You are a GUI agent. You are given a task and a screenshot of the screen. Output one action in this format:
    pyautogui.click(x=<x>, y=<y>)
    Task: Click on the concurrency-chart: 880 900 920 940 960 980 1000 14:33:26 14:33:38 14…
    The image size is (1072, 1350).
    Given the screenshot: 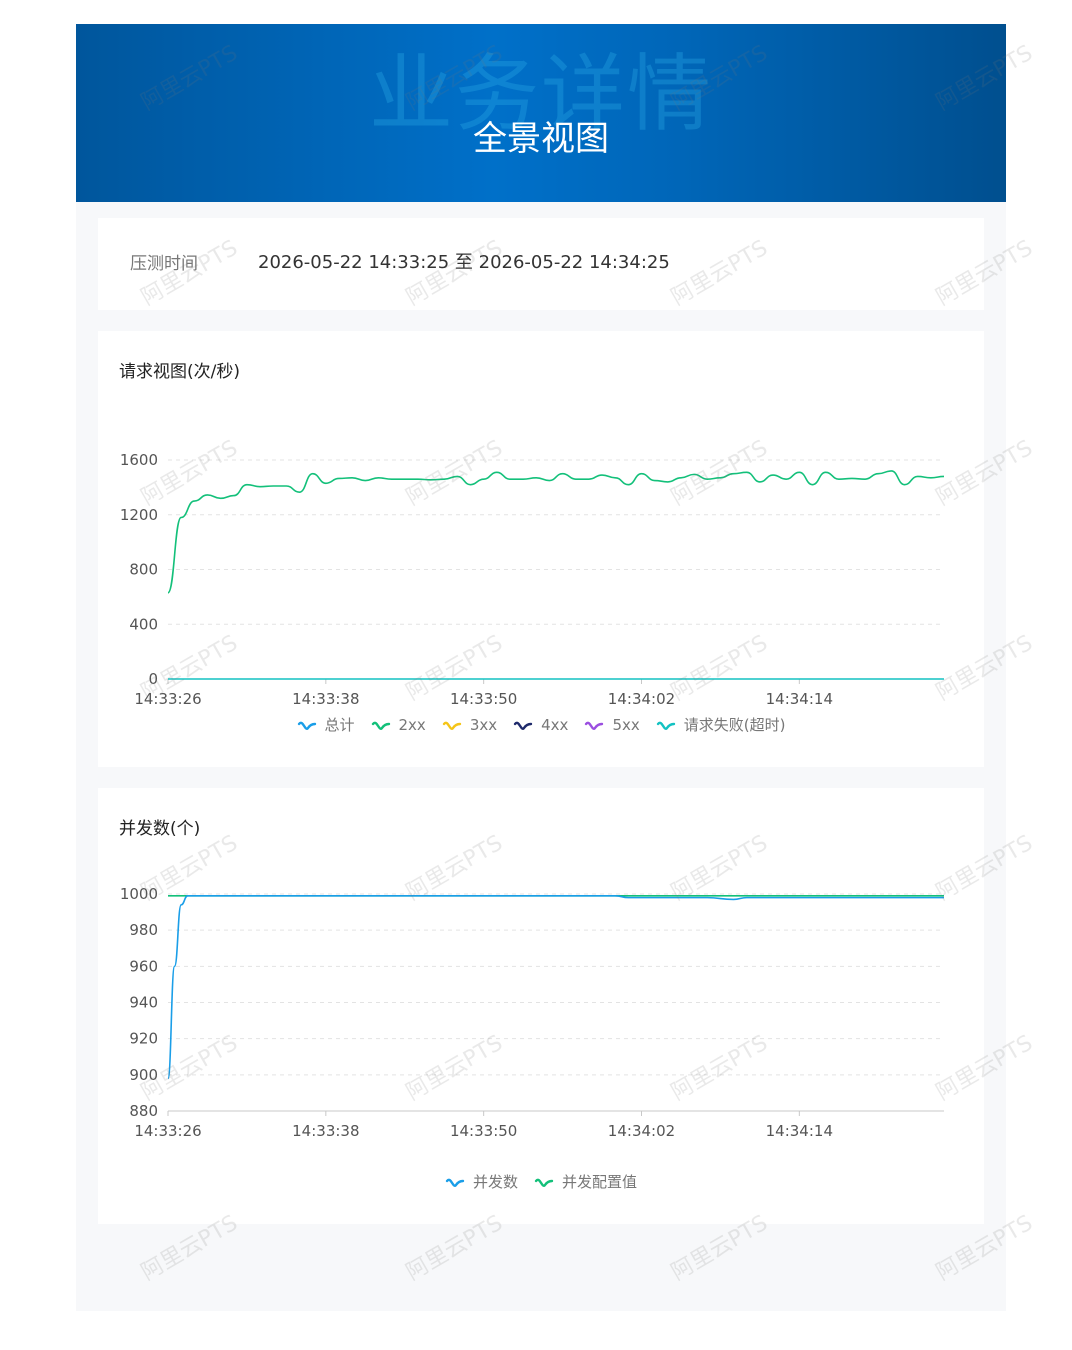 What is the action you would take?
    pyautogui.click(x=532, y=1012)
    